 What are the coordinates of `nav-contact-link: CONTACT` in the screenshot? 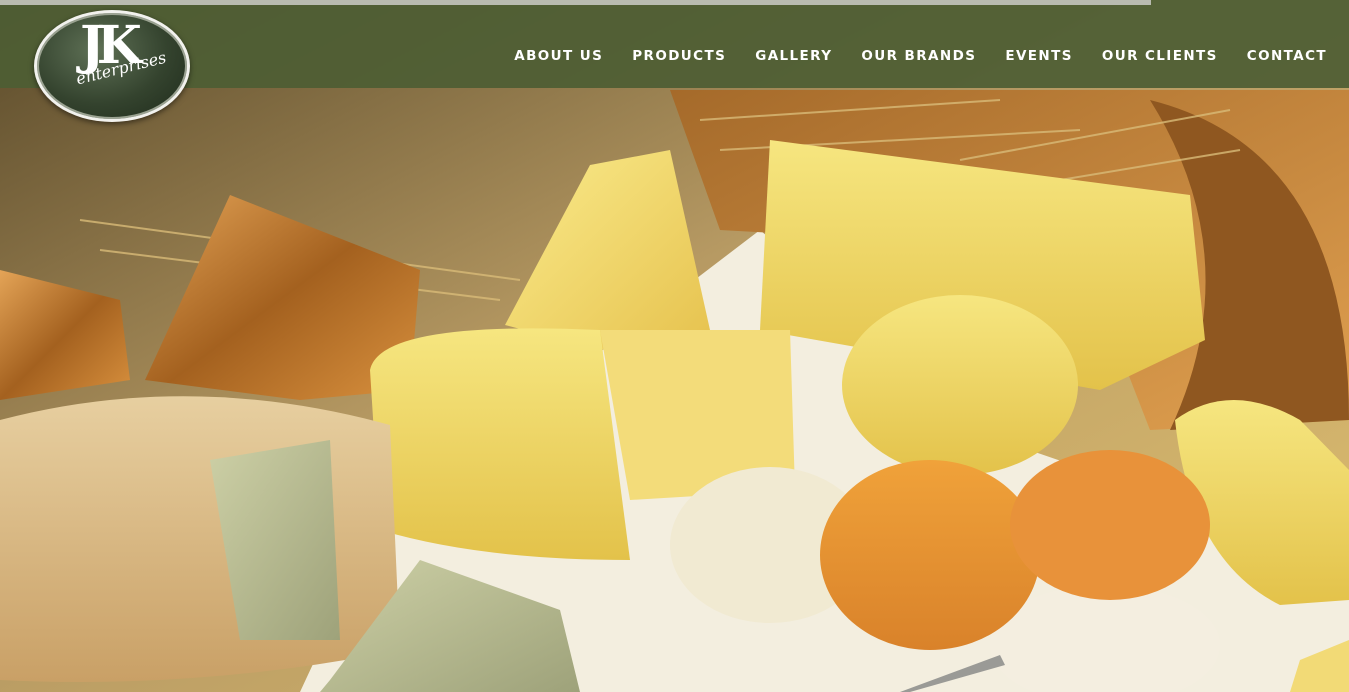 It's located at (1287, 56).